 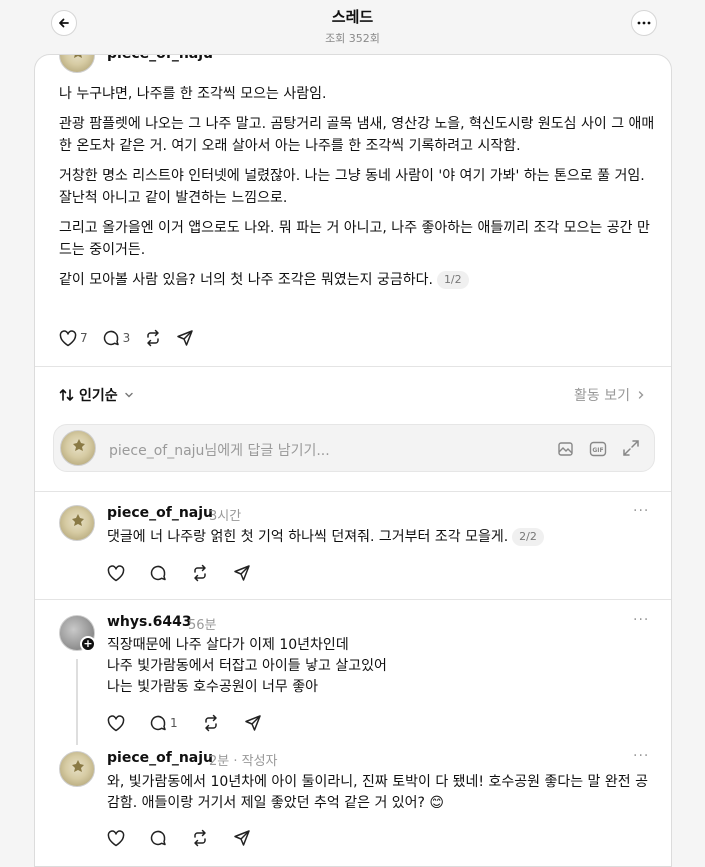 What do you see at coordinates (528, 537) in the screenshot?
I see `page-indicator: 2/2` at bounding box center [528, 537].